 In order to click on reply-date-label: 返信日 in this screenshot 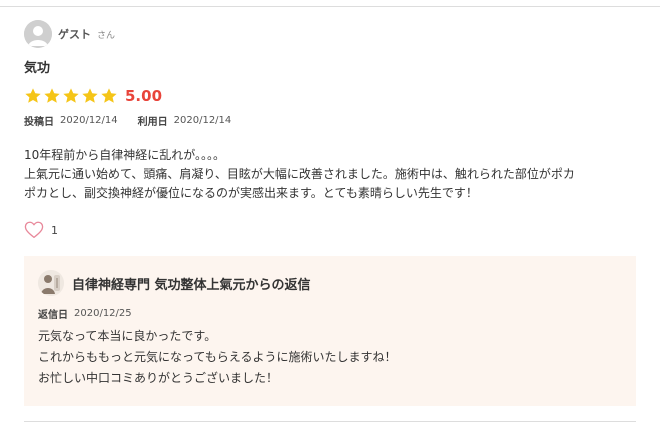, I will do `click(53, 315)`.